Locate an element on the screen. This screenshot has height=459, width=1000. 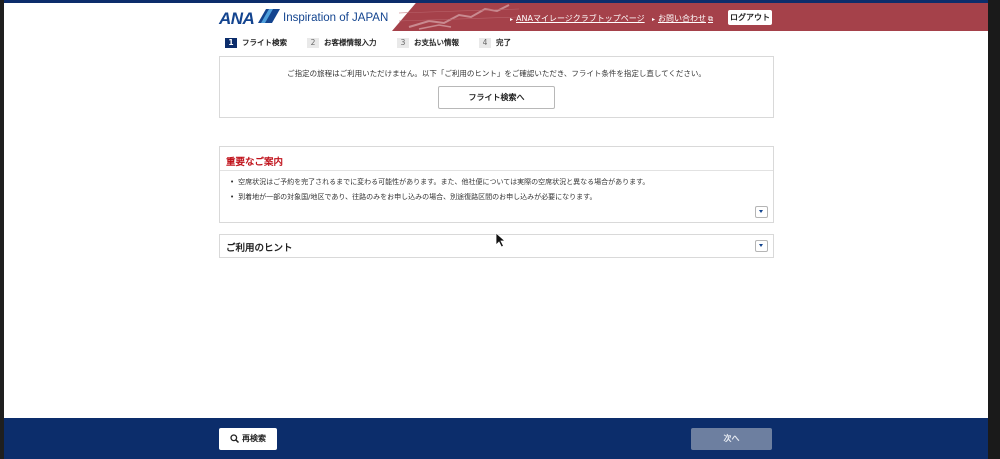
step-customer-info: 2 お客様情報入力 is located at coordinates (342, 42).